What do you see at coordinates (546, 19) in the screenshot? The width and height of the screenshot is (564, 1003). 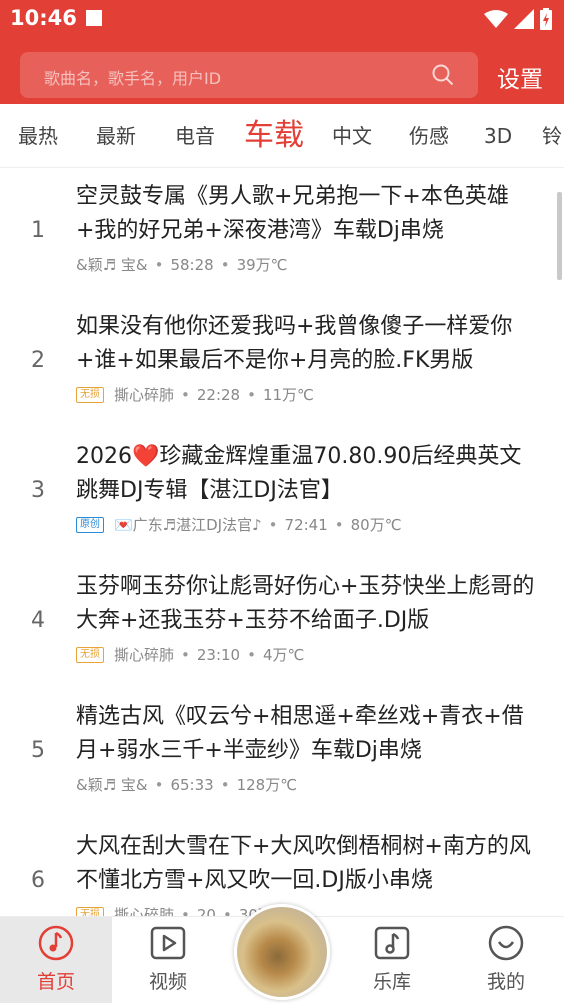 I see `battery-icon` at bounding box center [546, 19].